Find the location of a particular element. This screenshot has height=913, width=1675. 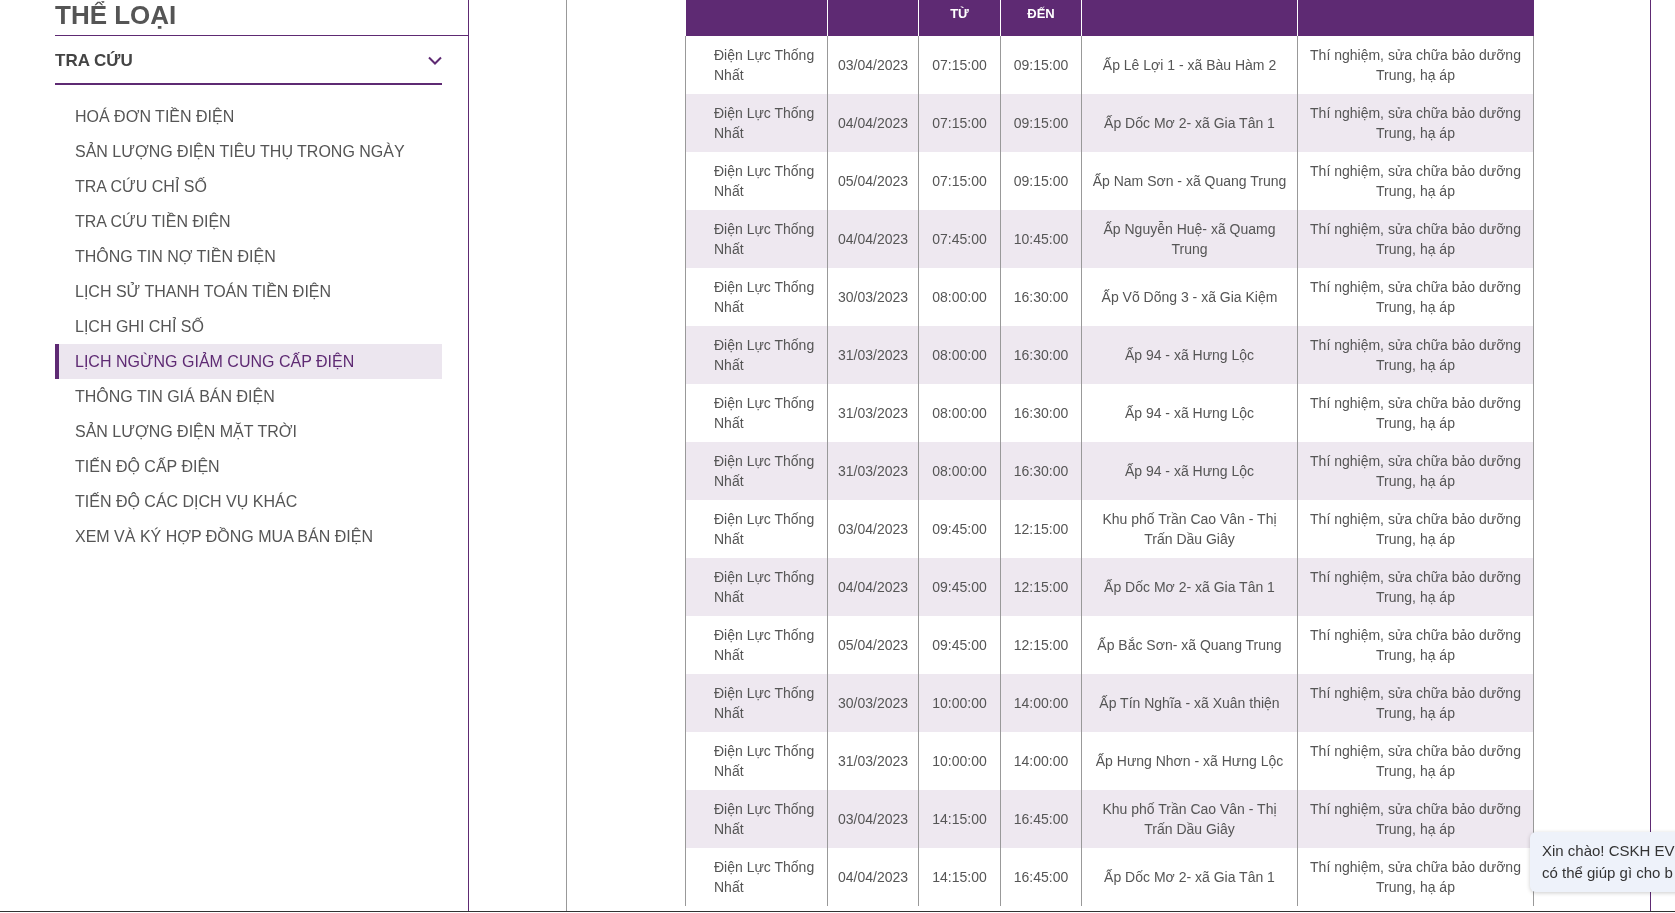

table-cell: 30/03/2023 is located at coordinates (873, 703).